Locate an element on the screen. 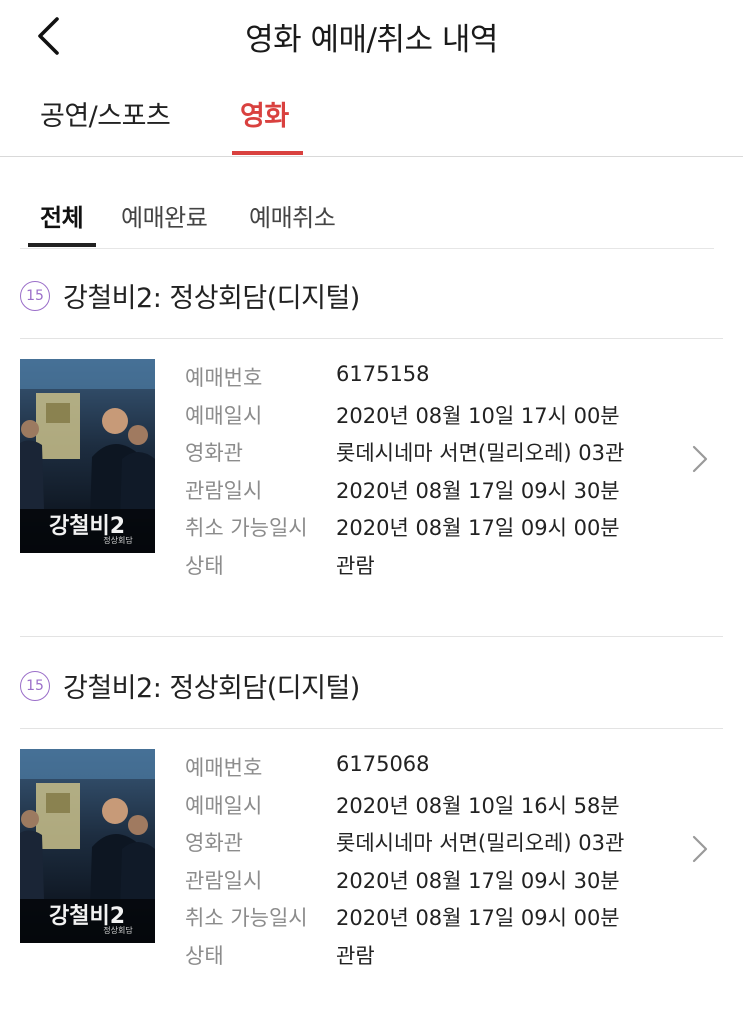 This screenshot has width=743, height=1027. value-booking-number: 6175068 is located at coordinates (383, 764).